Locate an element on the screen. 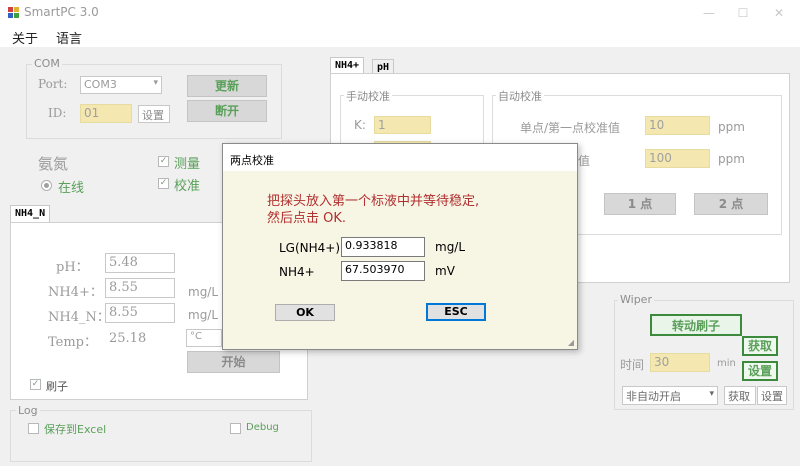  resize-grip-icon: ◢ is located at coordinates (571, 342).